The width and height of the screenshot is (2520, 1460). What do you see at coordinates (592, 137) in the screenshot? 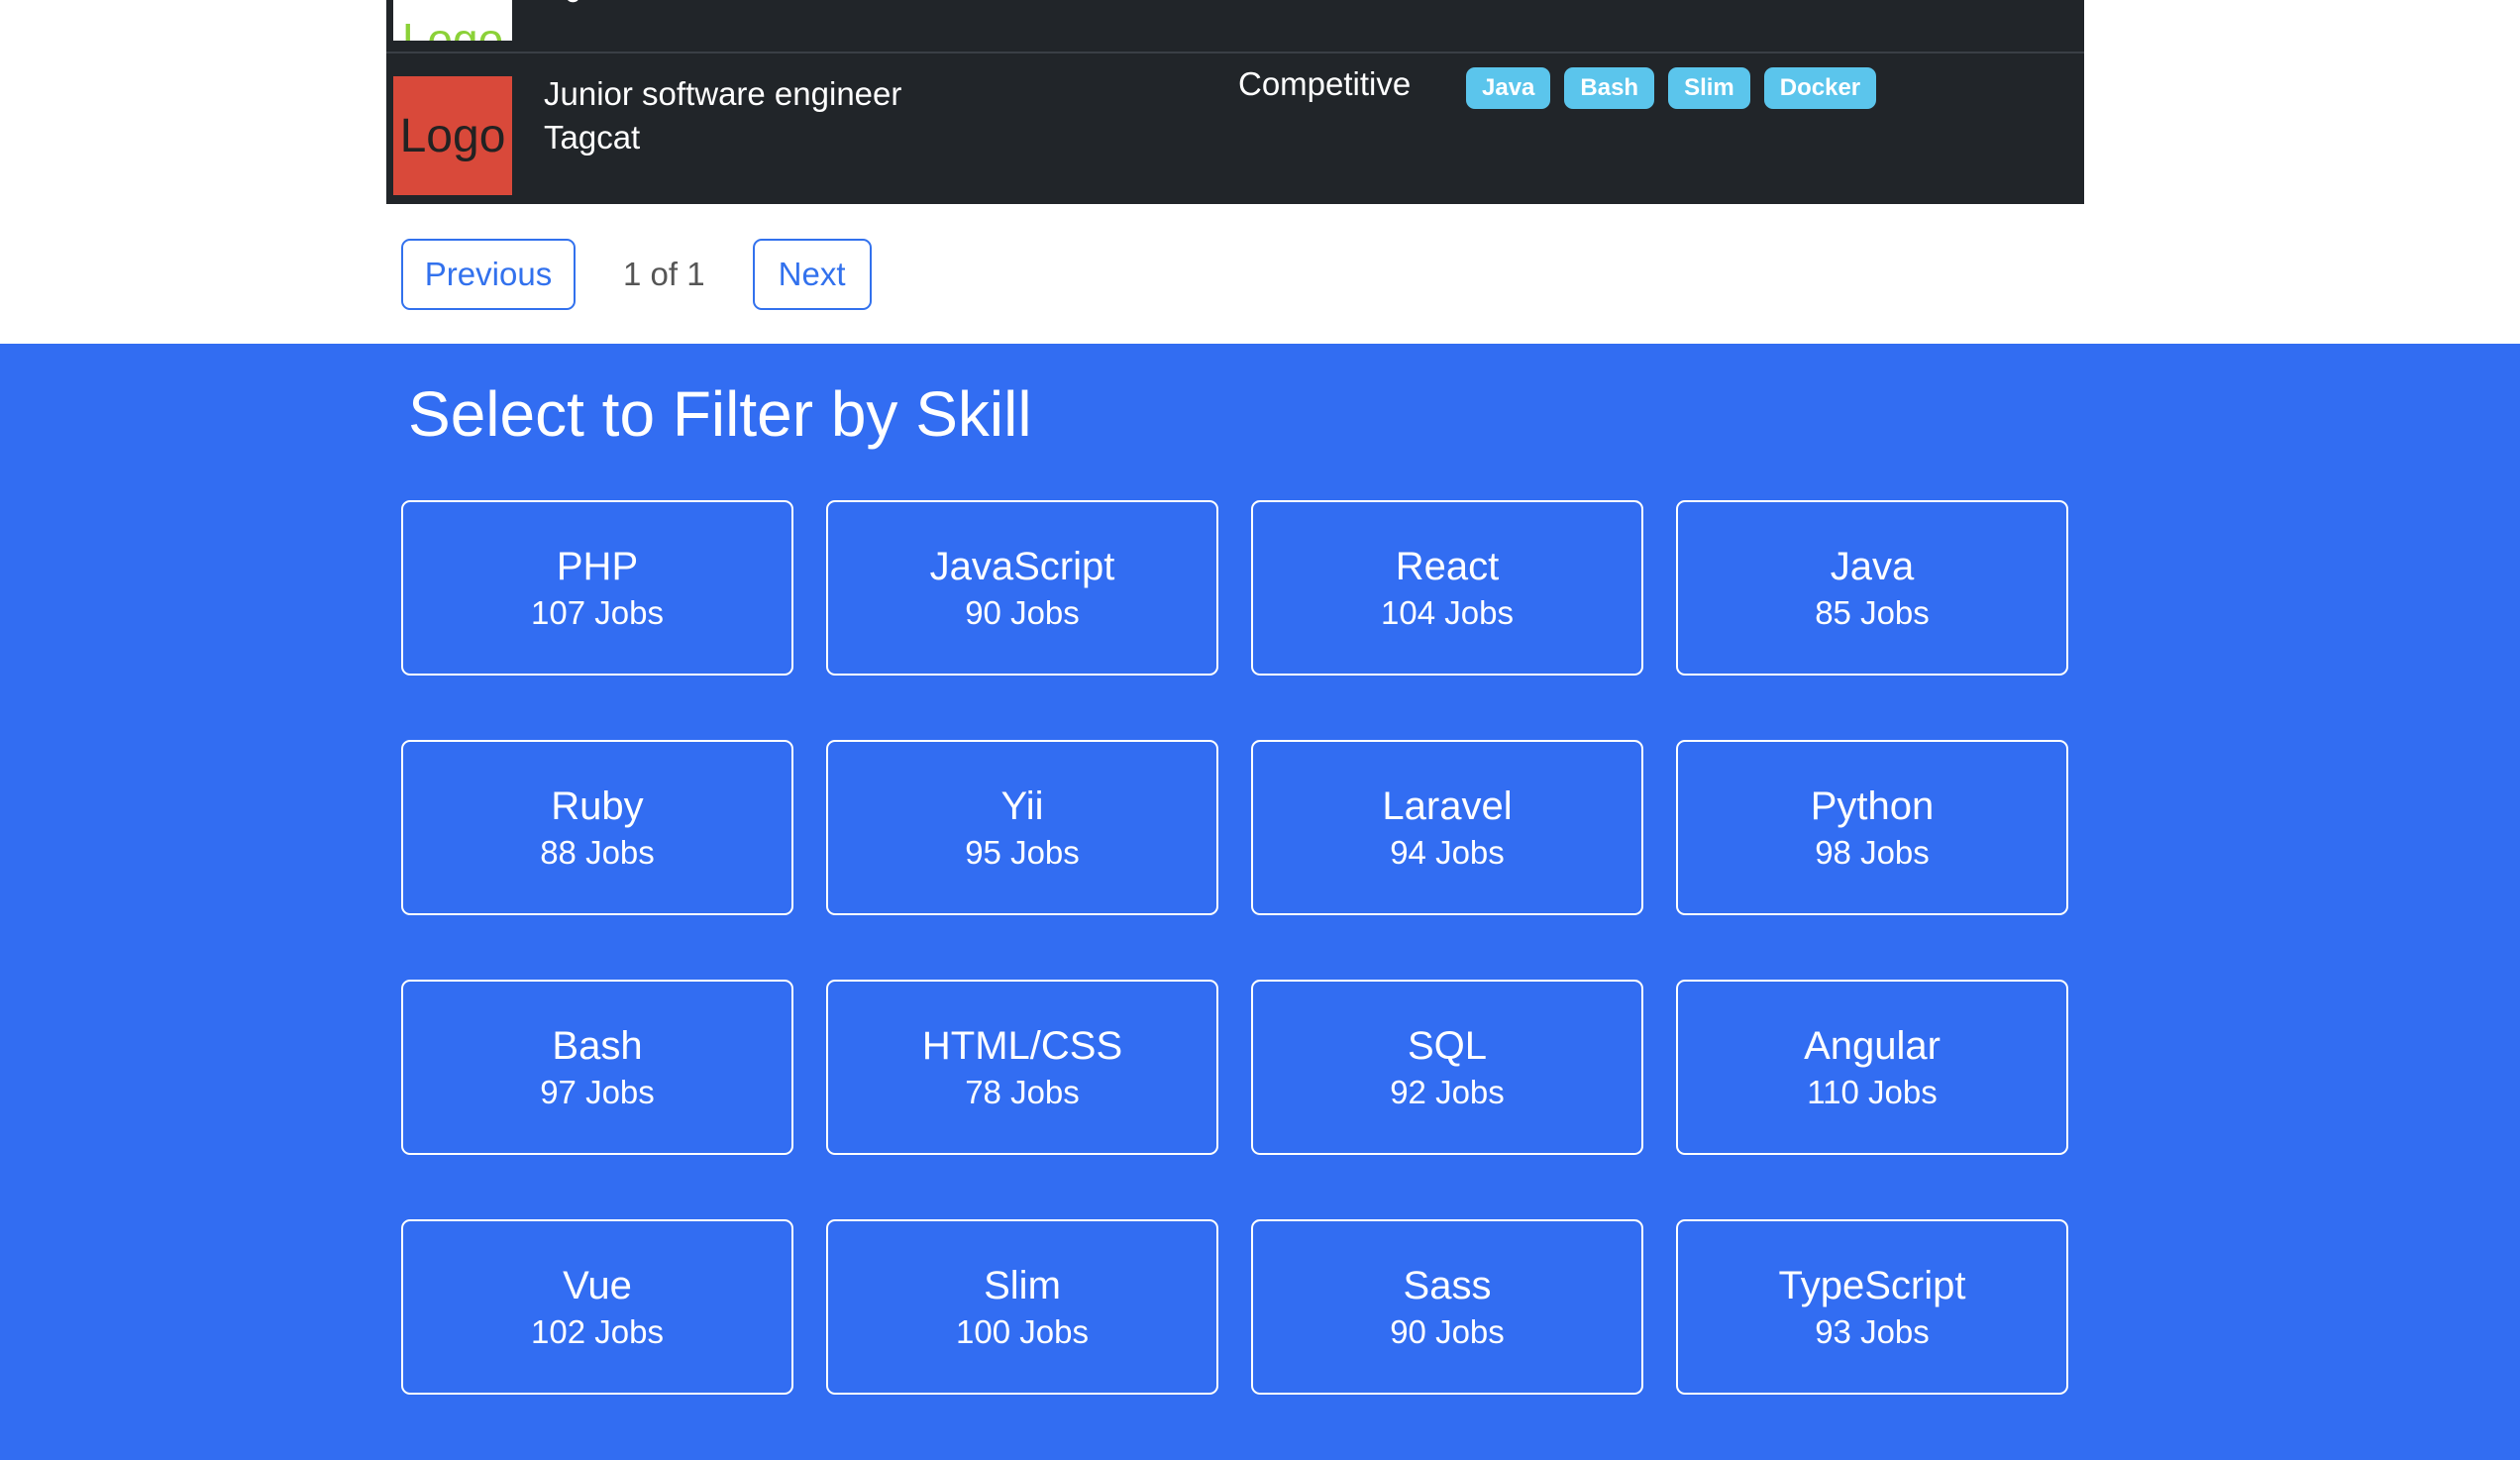
I see `job-company: Tagcat` at bounding box center [592, 137].